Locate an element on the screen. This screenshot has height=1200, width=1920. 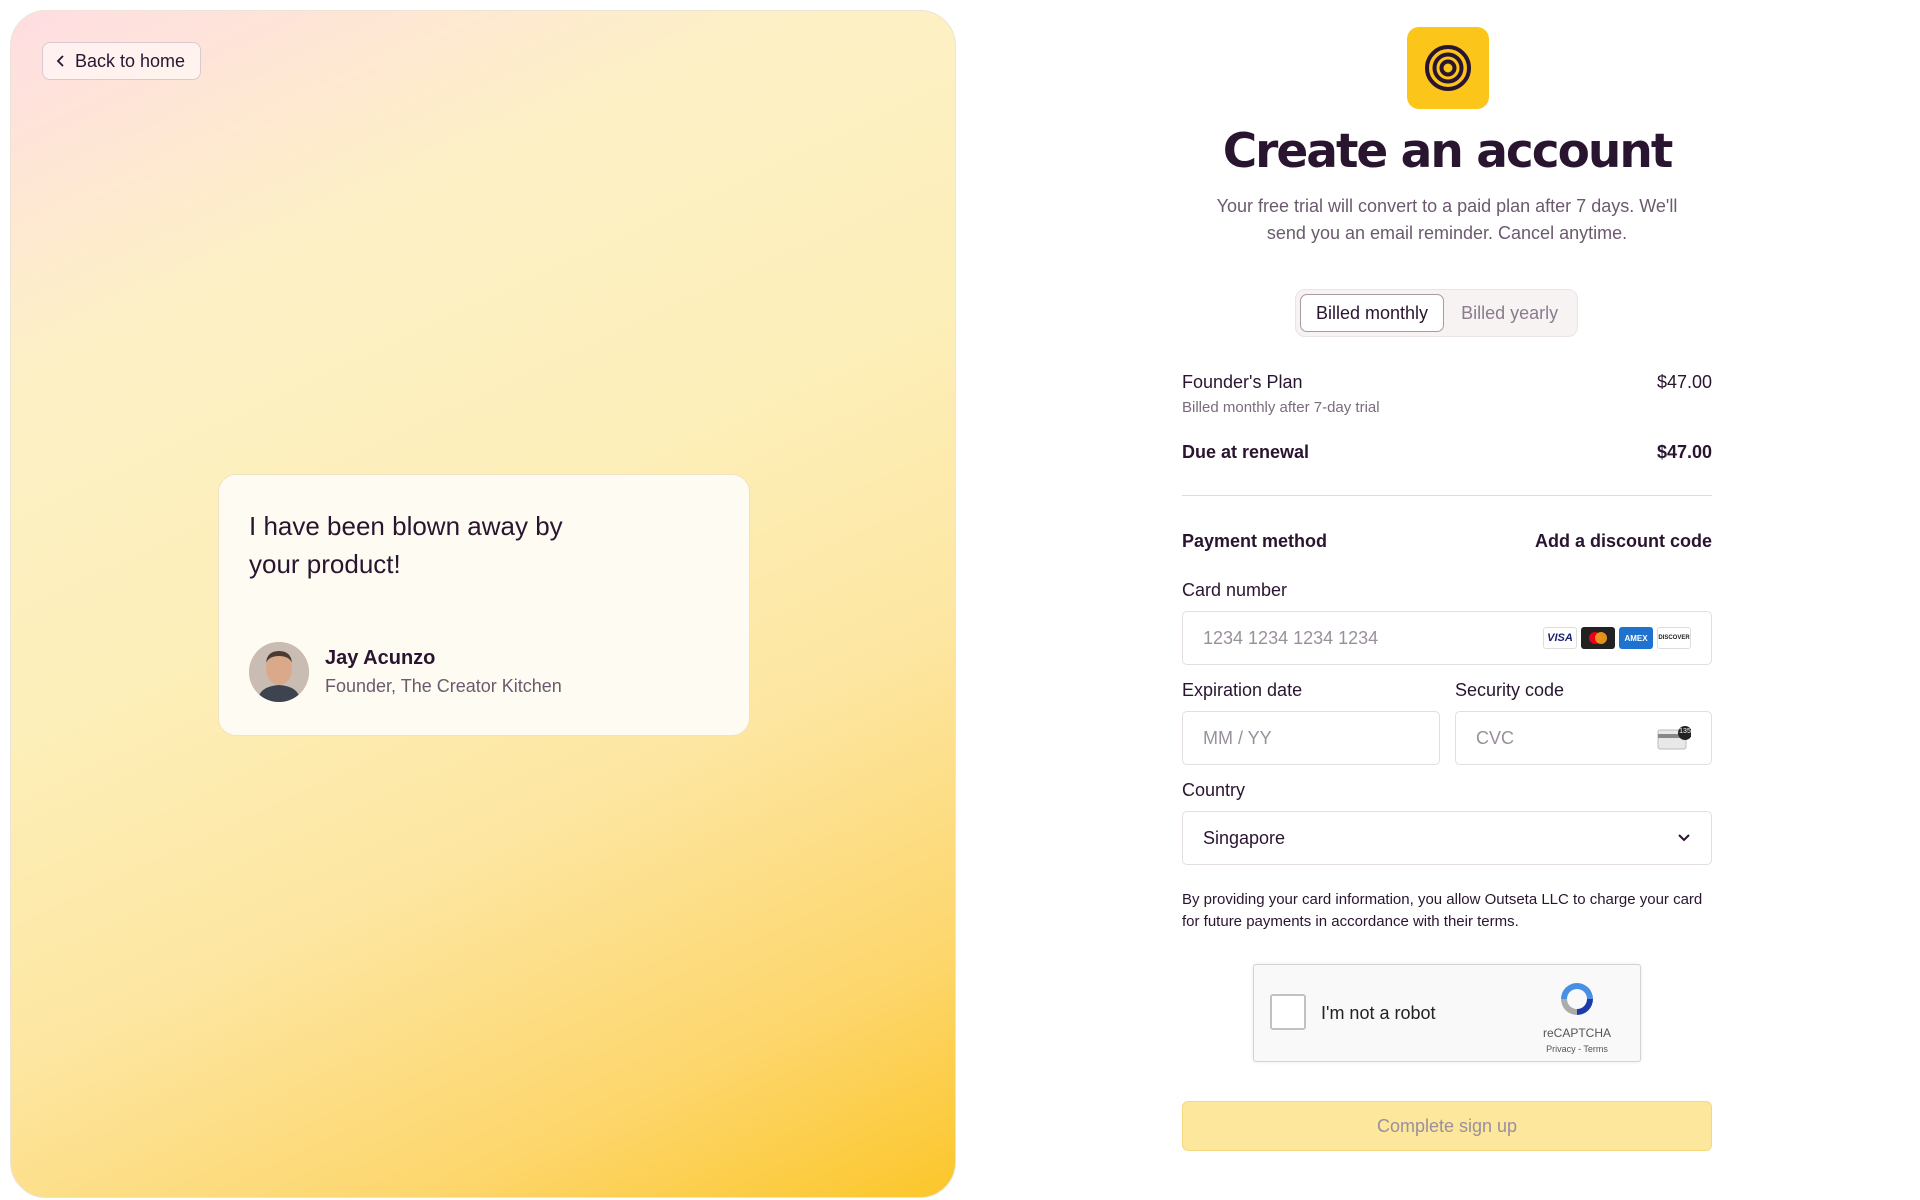
recaptcha-brand-text: reCAPTCHA is located at coordinates (1576, 1033).